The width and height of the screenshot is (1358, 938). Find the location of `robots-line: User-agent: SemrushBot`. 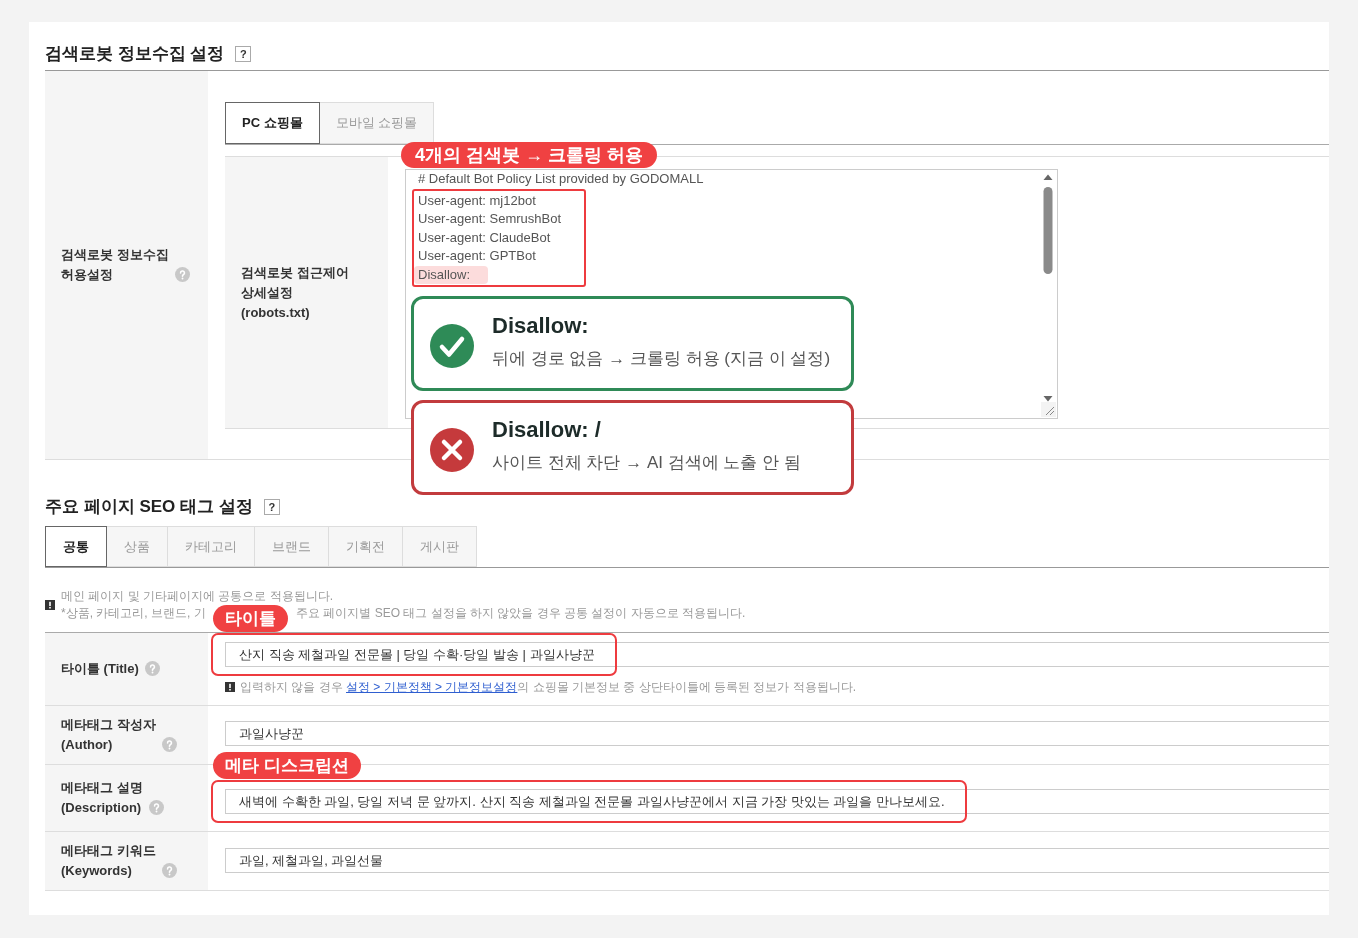

robots-line: User-agent: SemrushBot is located at coordinates (490, 218).